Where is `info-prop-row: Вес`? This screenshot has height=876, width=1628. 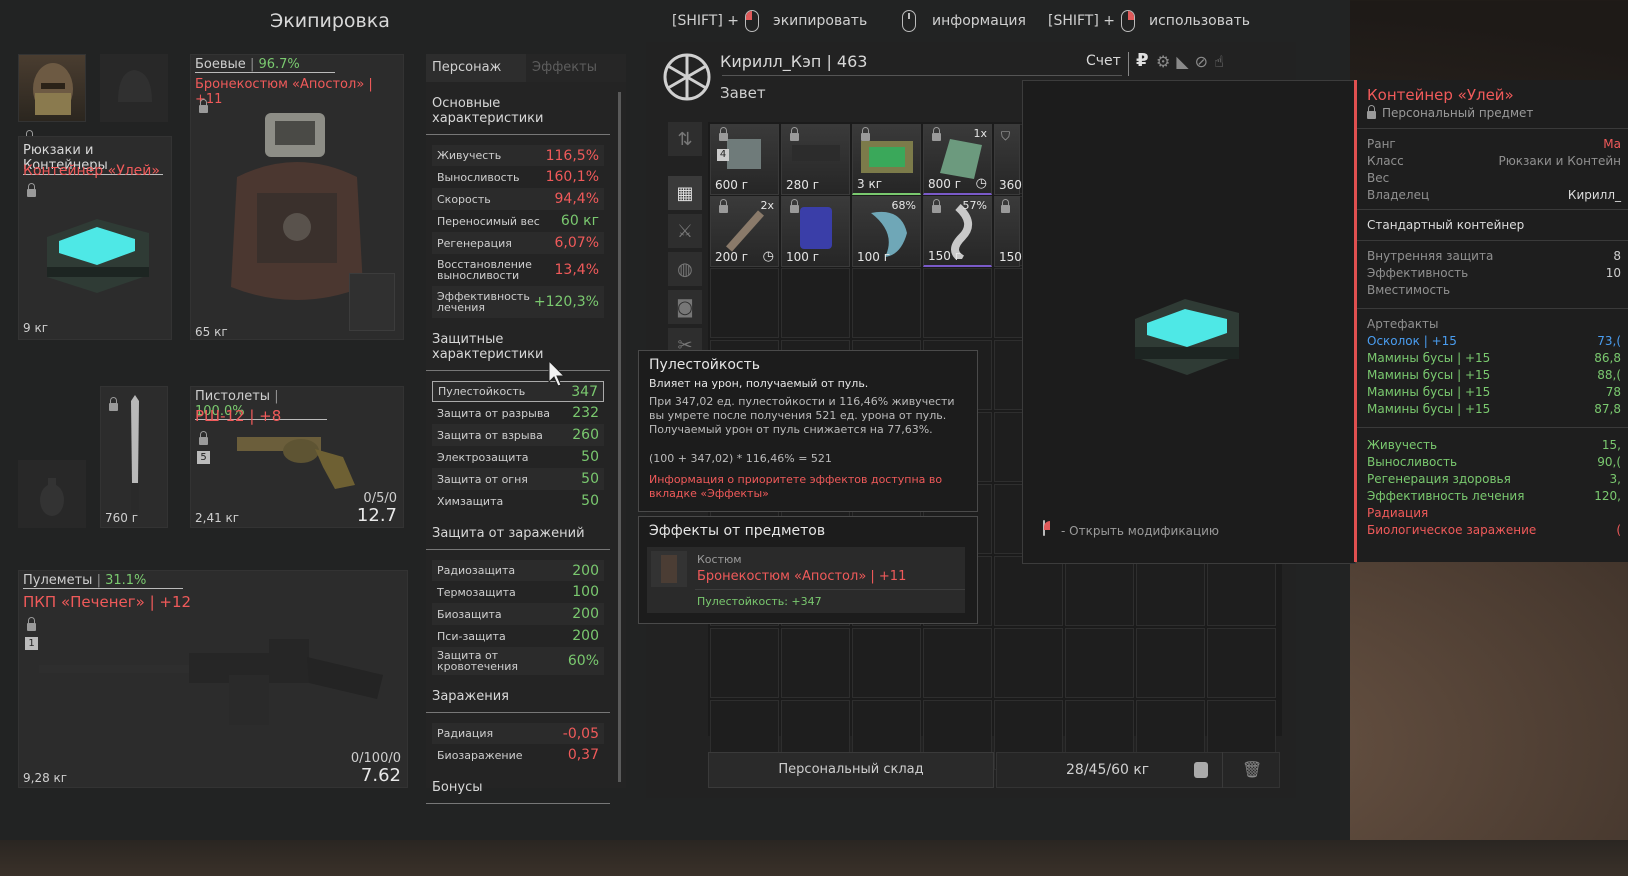
info-prop-row: Вес is located at coordinates (1378, 177).